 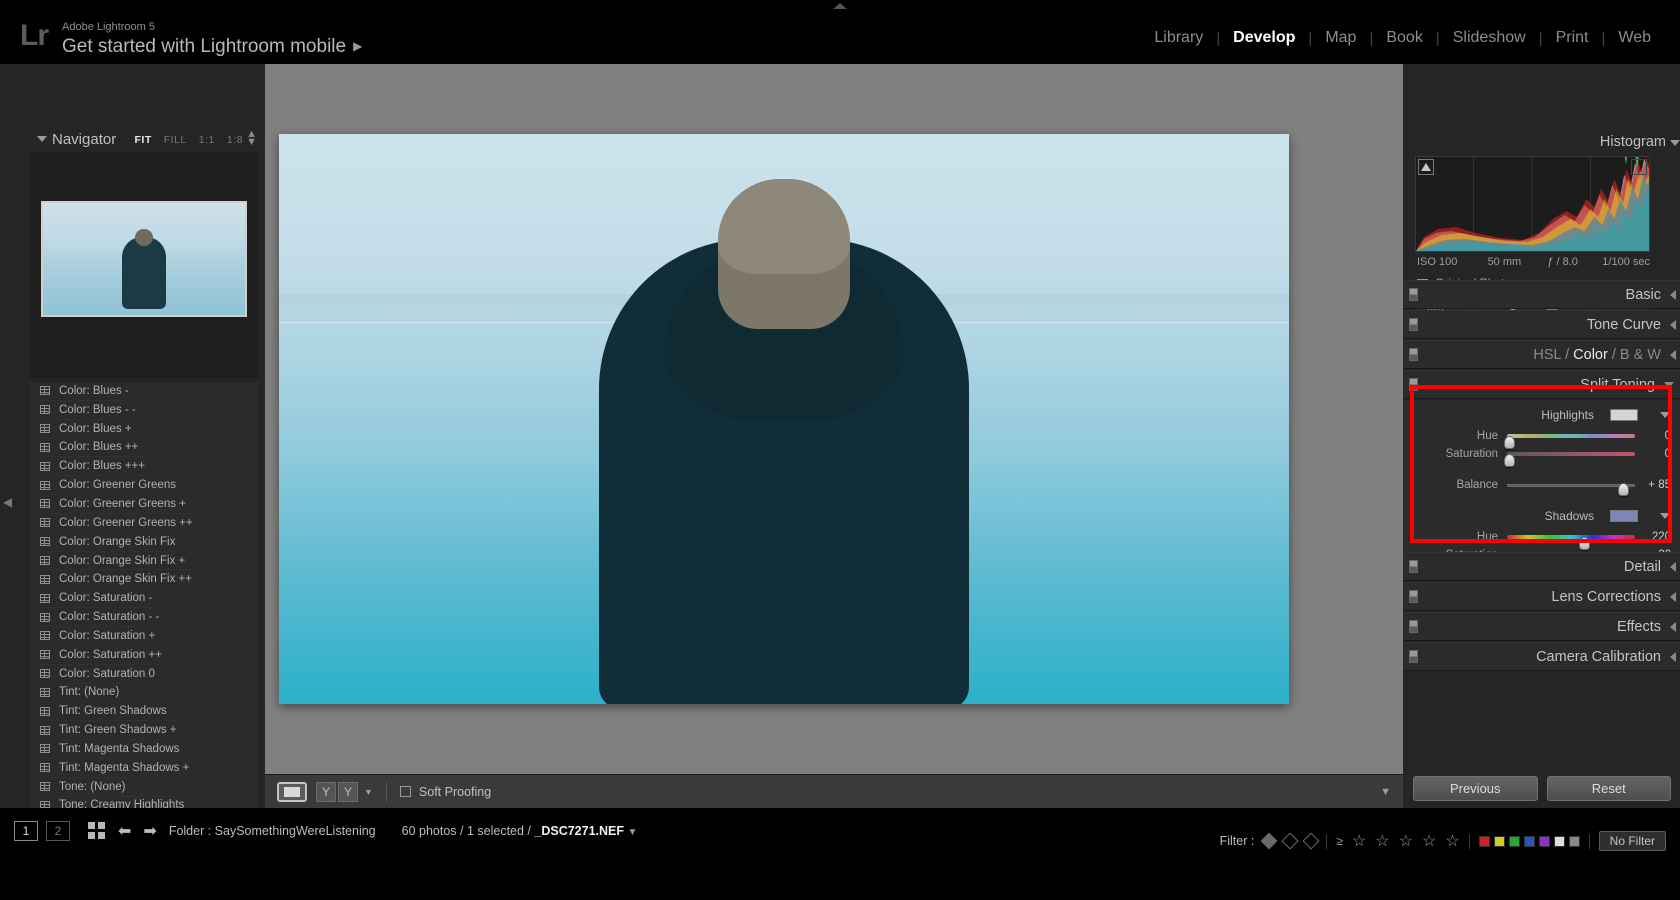 I want to click on basic-switch-icon, so click(x=1413, y=294).